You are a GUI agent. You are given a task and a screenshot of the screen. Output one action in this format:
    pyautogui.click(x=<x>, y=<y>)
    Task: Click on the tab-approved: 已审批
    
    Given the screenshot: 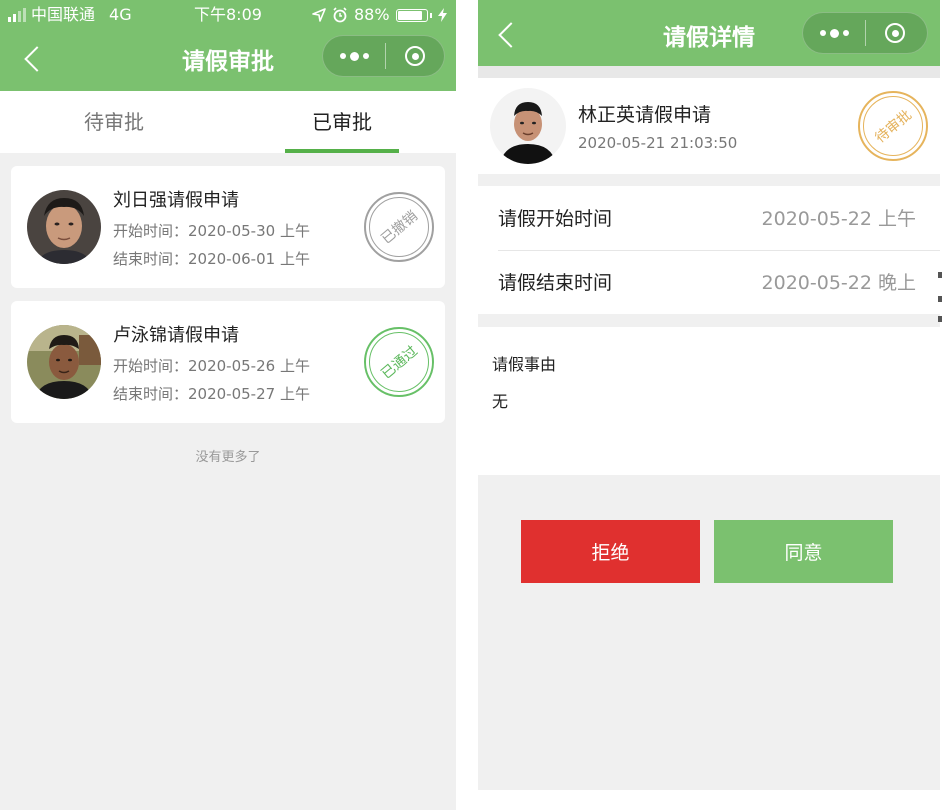 What is the action you would take?
    pyautogui.click(x=342, y=122)
    